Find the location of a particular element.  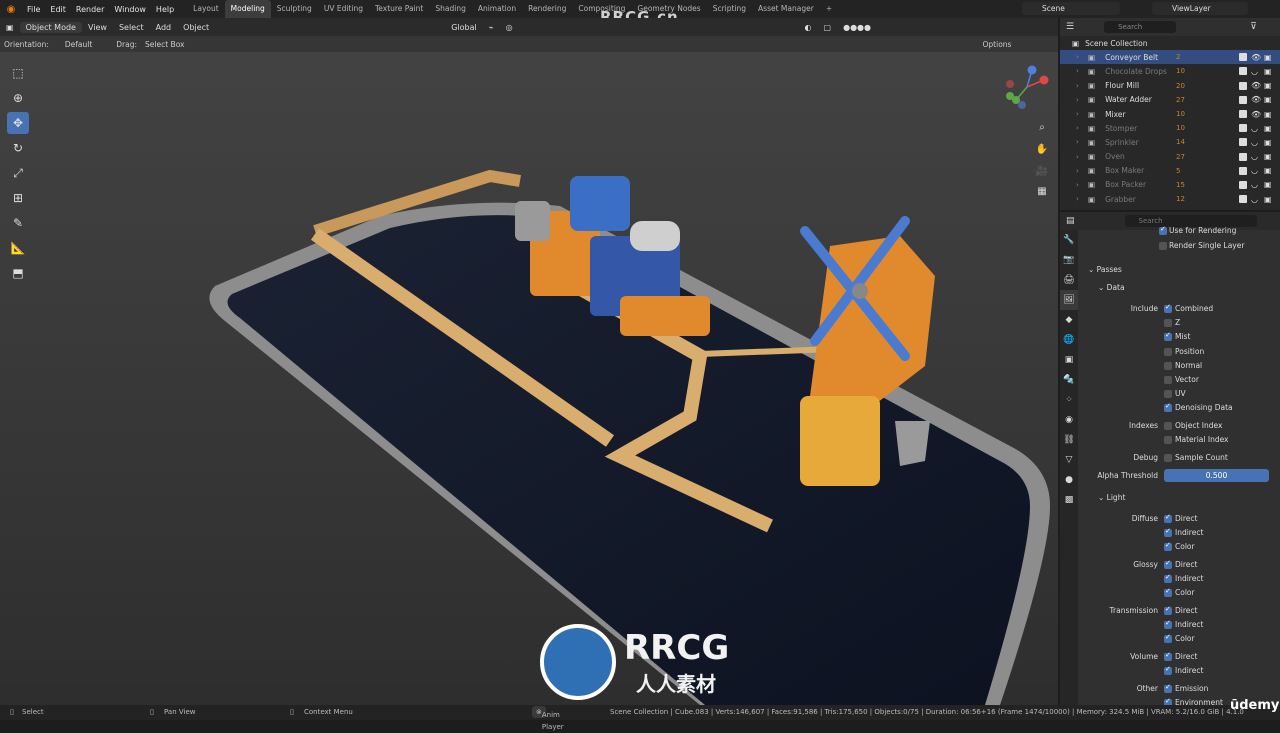

outliner-search: Search is located at coordinates (1140, 27).